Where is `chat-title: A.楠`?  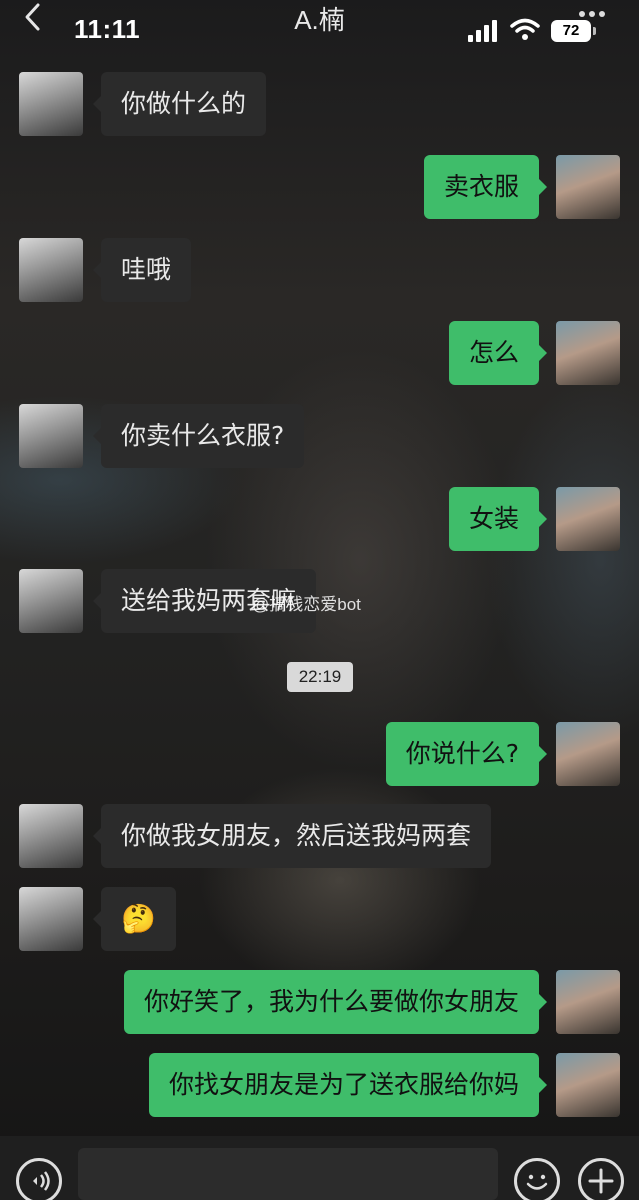 chat-title: A.楠 is located at coordinates (319, 20).